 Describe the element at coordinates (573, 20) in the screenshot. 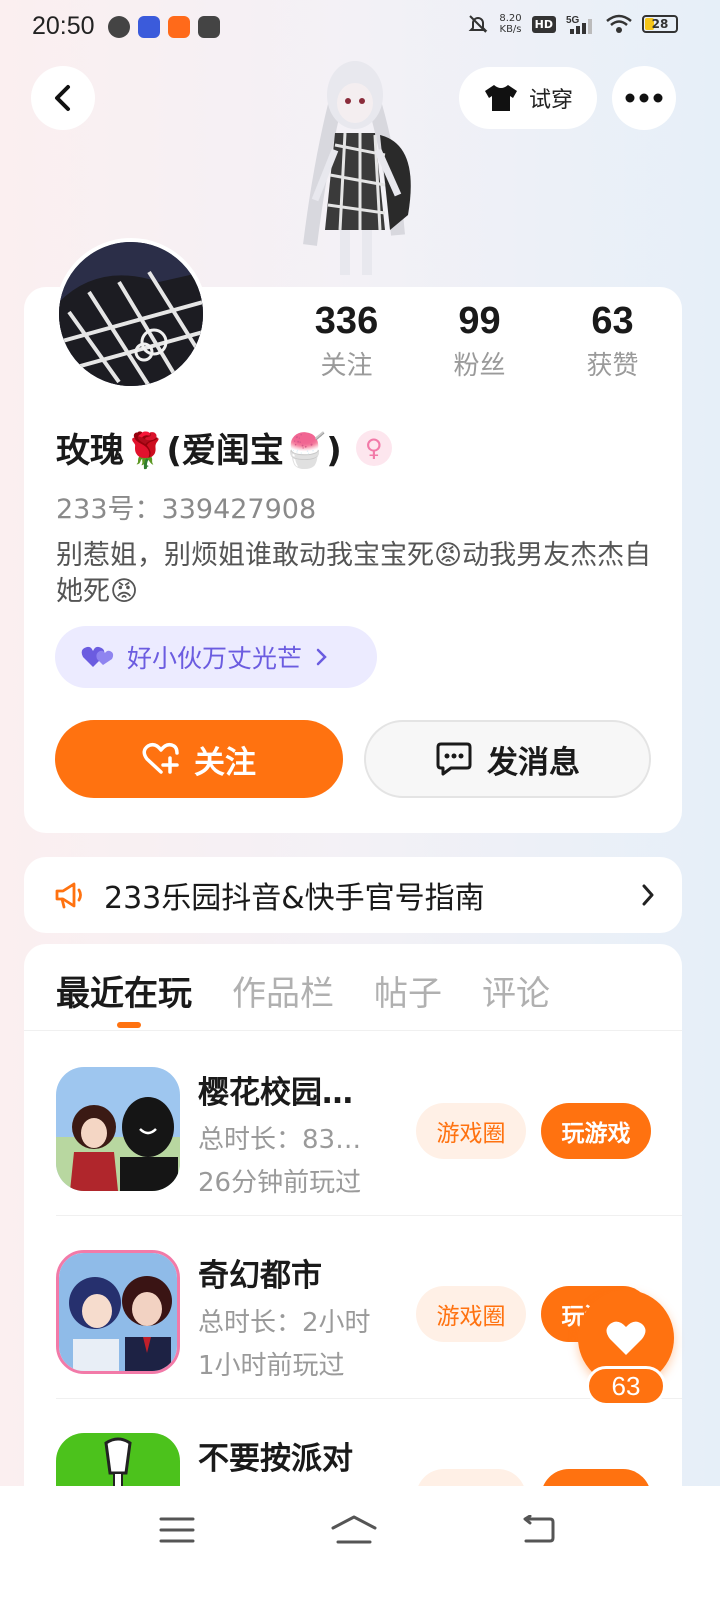

I see `svg-text: 5G` at that location.